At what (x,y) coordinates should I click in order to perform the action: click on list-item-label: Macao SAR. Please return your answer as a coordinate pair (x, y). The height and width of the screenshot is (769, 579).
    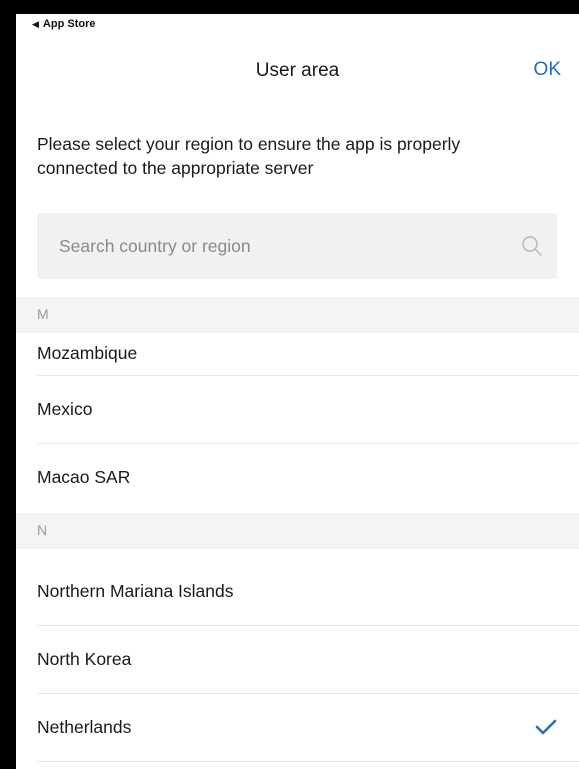
    Looking at the image, I should click on (84, 477).